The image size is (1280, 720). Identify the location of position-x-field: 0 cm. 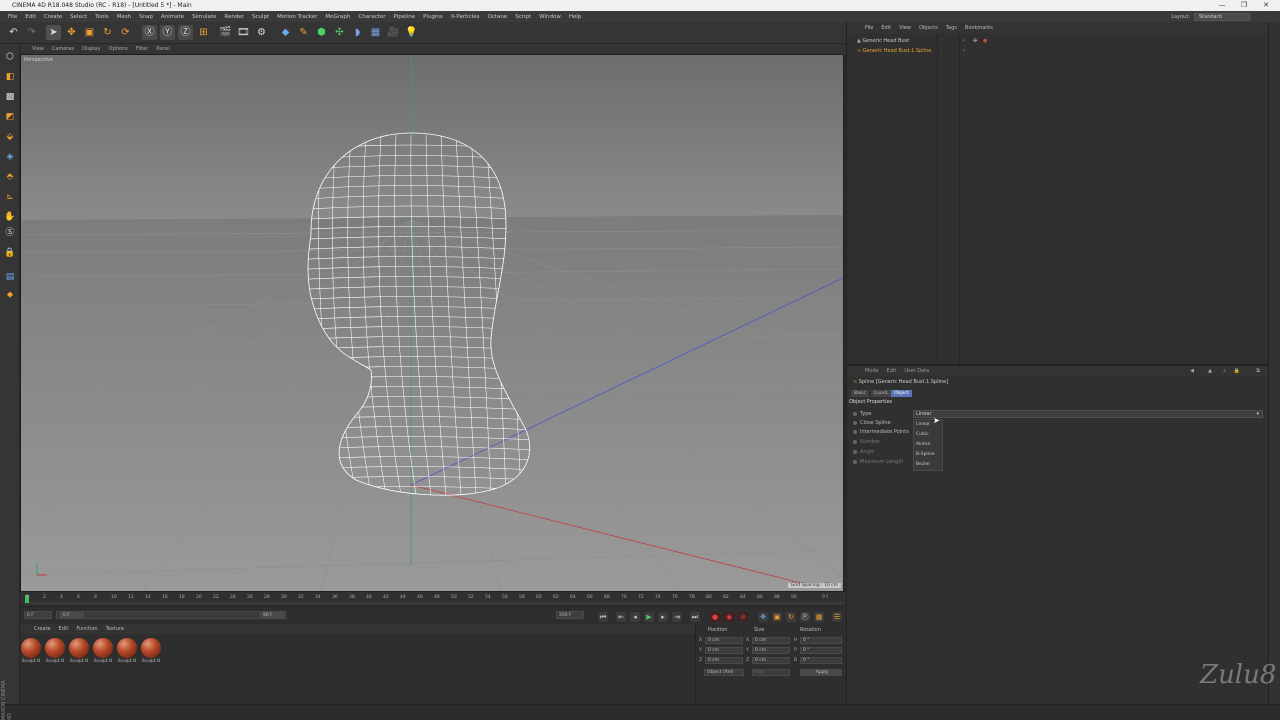
(724, 640).